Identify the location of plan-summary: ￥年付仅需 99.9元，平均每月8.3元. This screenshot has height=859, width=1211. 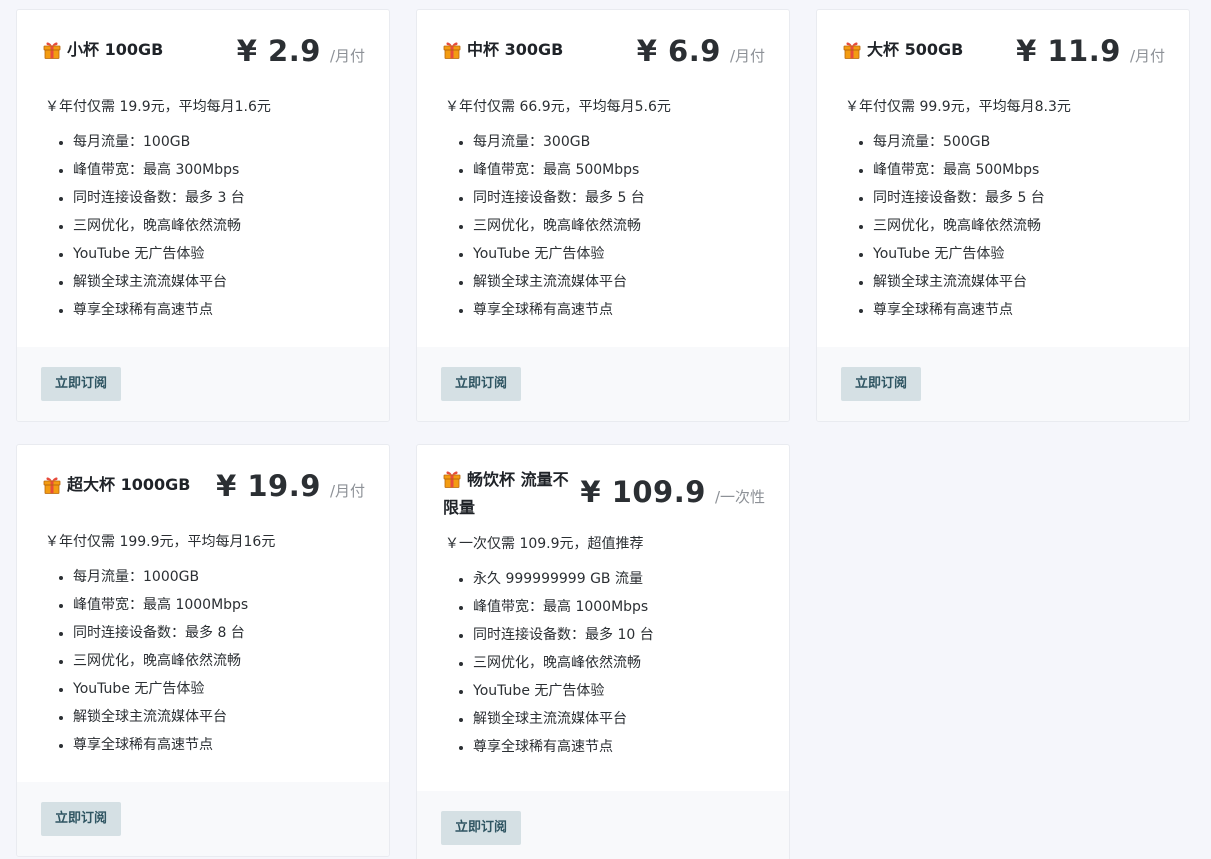
(958, 107).